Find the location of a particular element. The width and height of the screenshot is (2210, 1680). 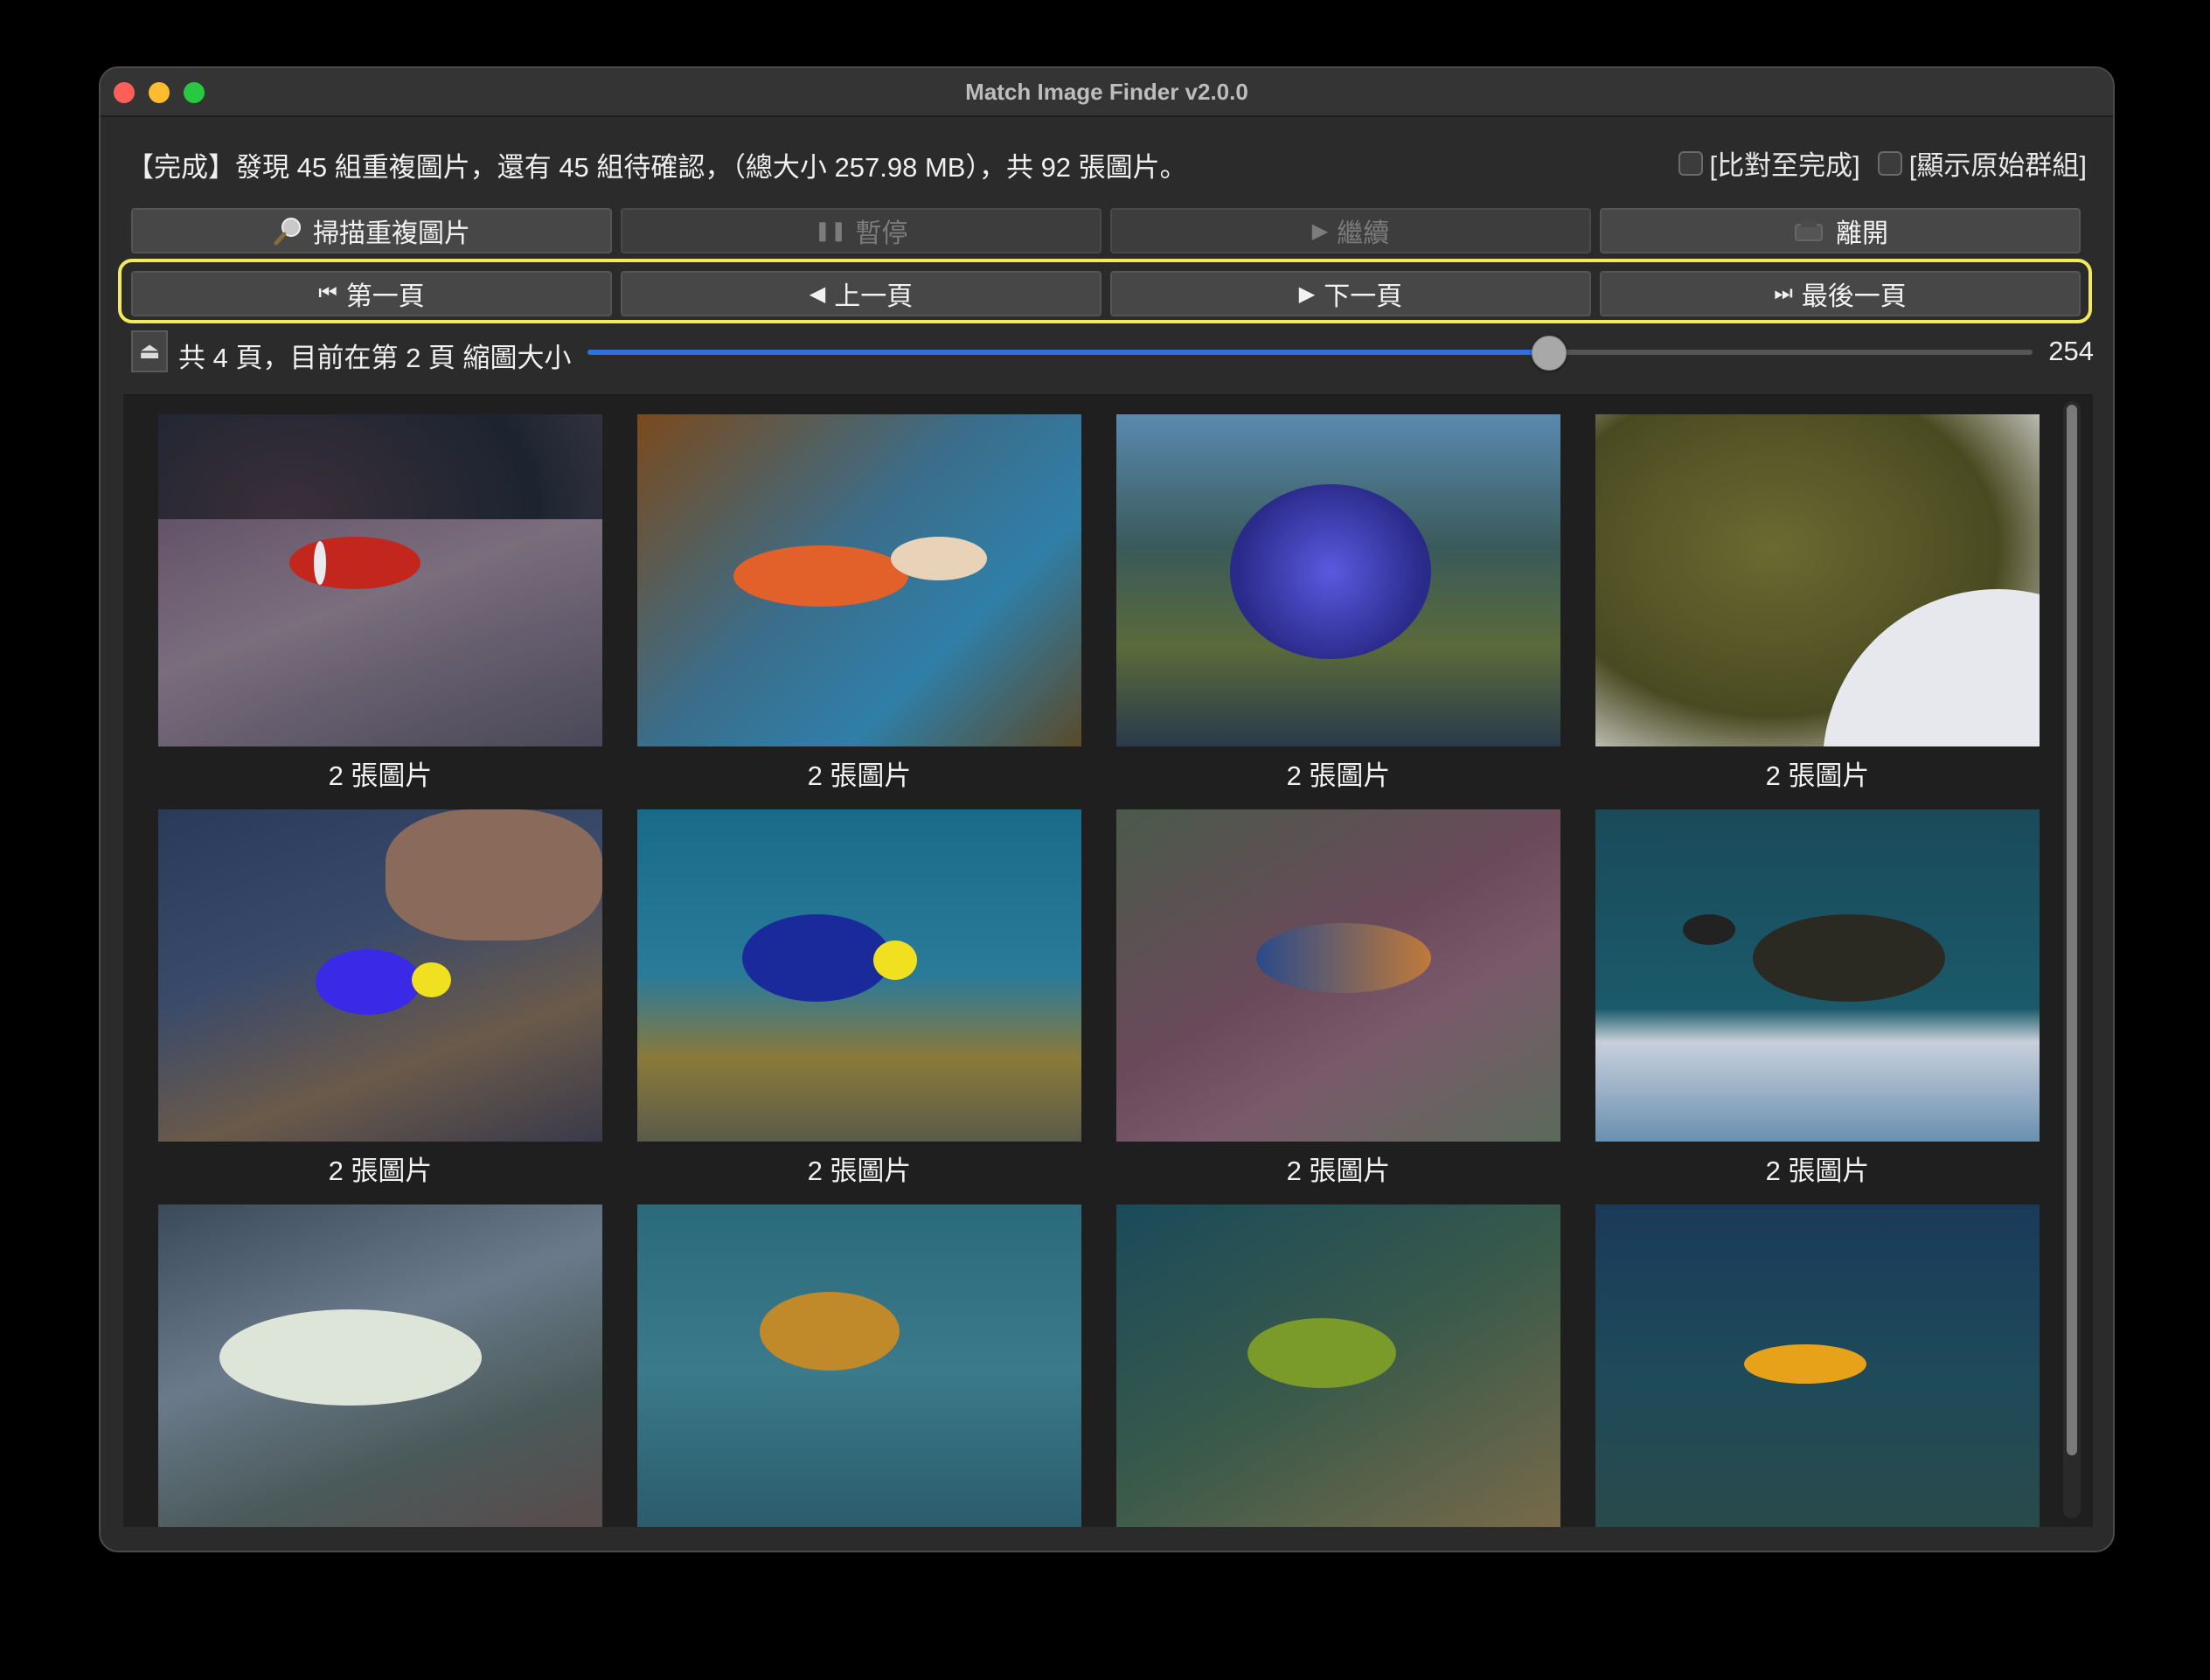

title-bar: Match Image Finder v2.0.0 is located at coordinates (1107, 92).